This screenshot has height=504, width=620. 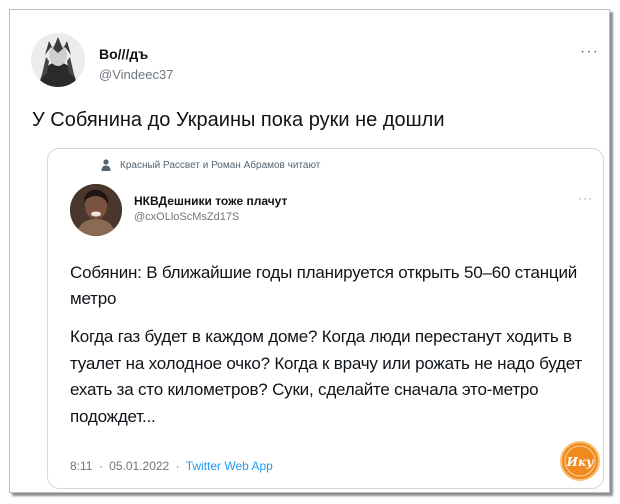 What do you see at coordinates (186, 217) in the screenshot?
I see `quoted-author-handle: @cxOLloScMsZd17S` at bounding box center [186, 217].